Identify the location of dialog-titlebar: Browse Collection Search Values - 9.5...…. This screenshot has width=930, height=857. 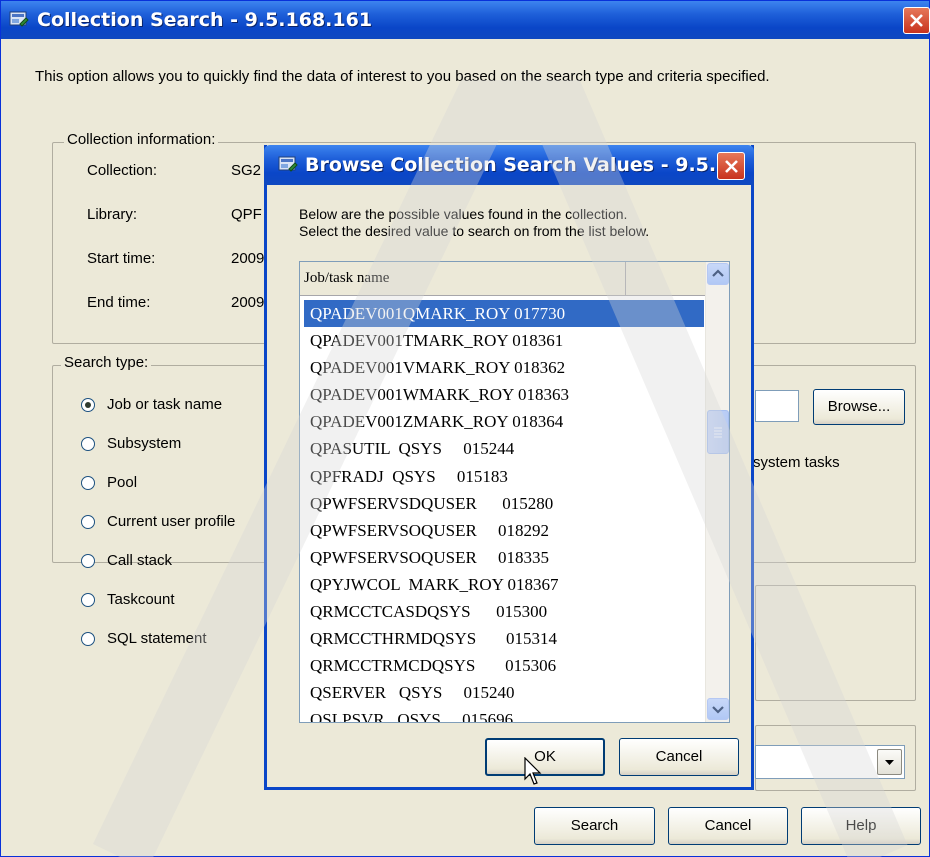
(509, 165).